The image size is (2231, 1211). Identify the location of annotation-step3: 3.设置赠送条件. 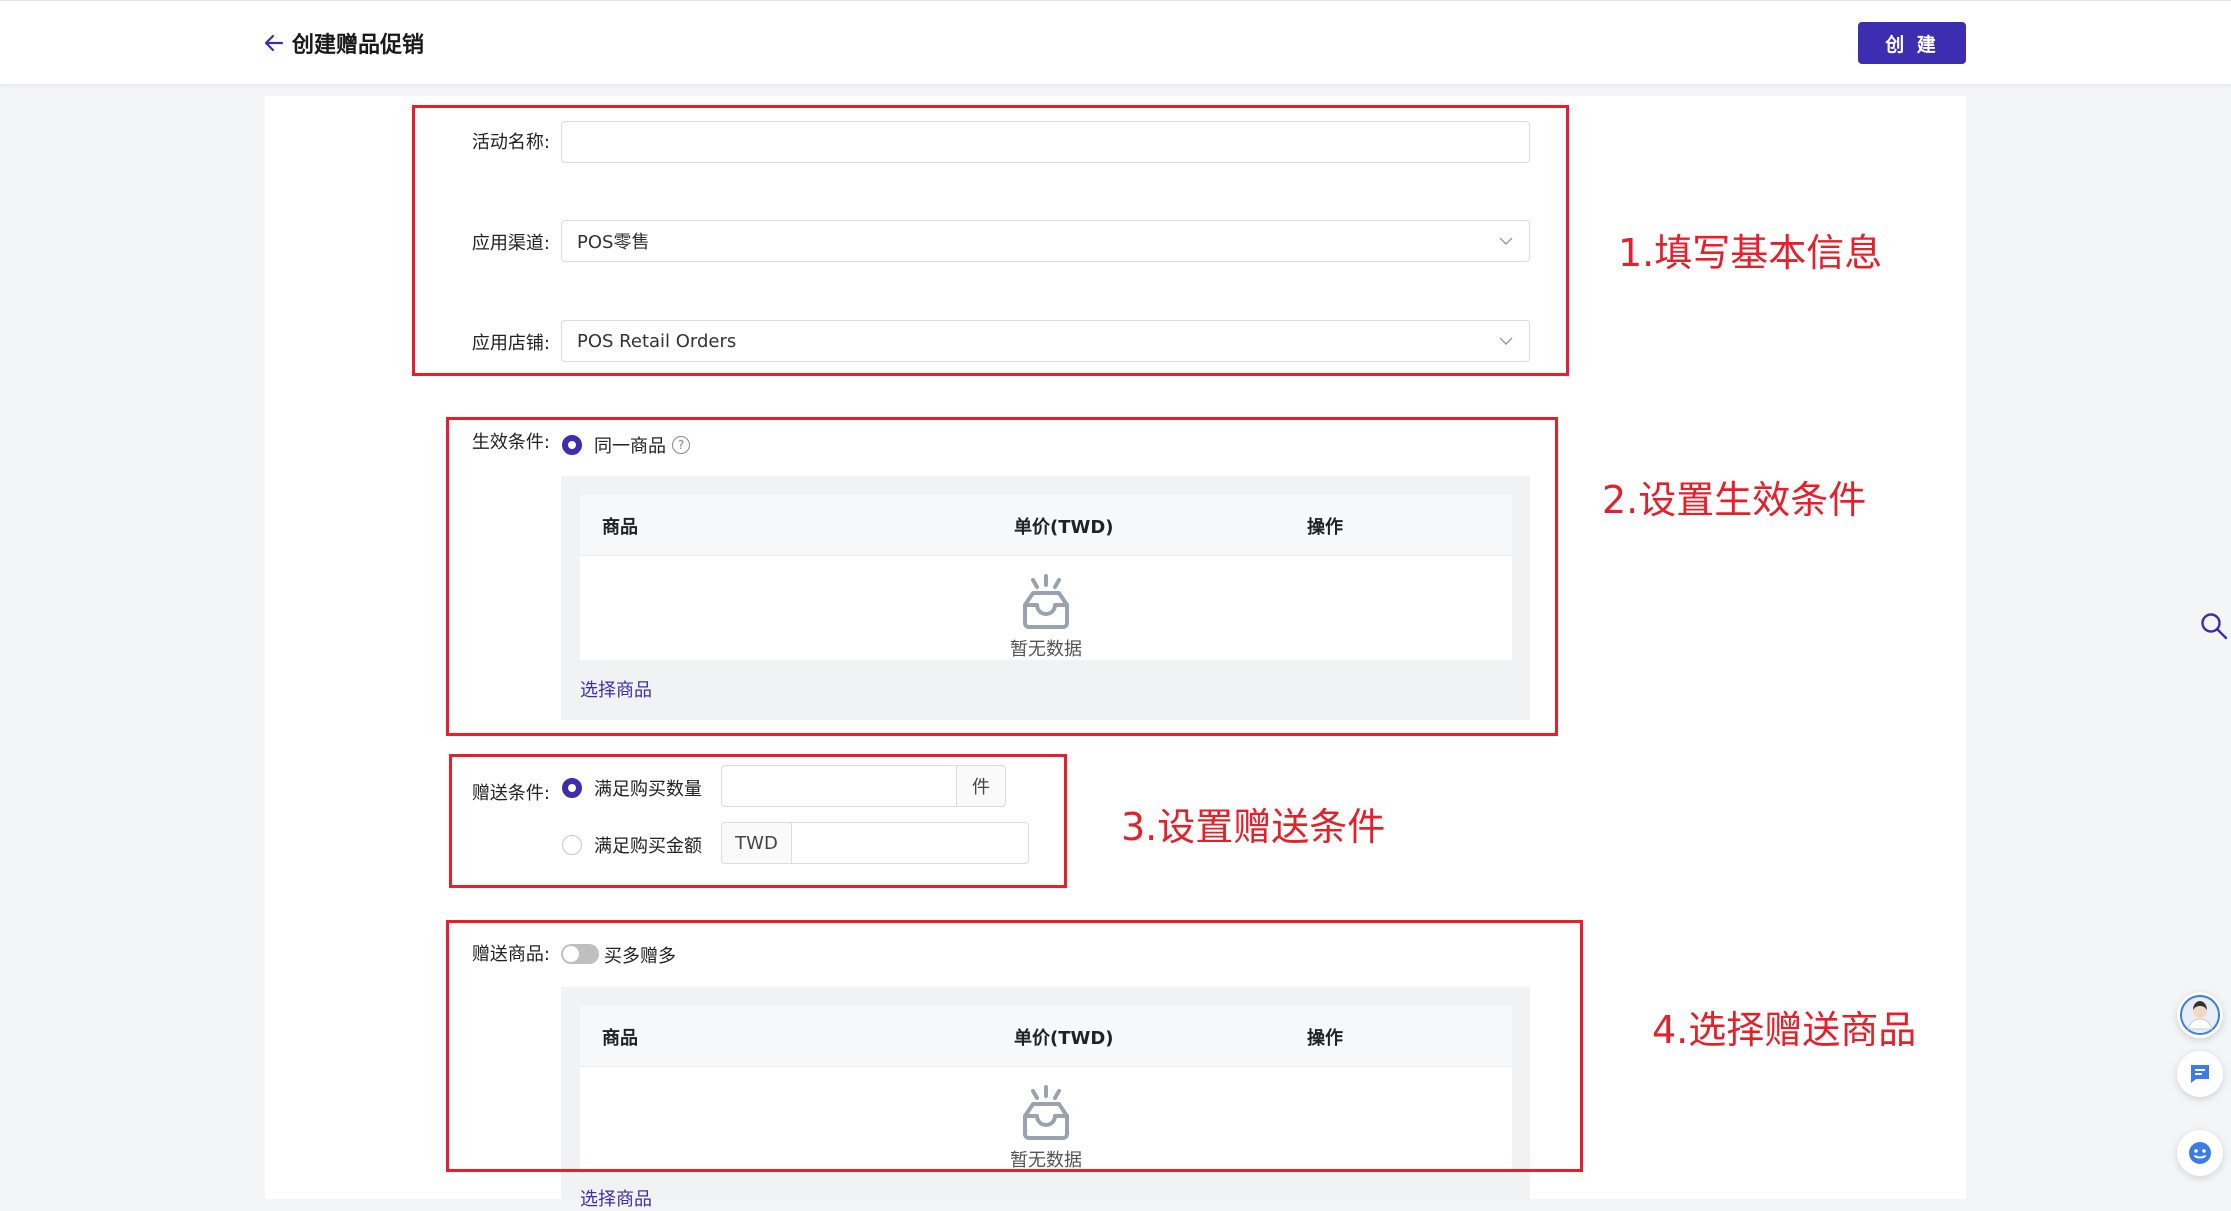
(1253, 827).